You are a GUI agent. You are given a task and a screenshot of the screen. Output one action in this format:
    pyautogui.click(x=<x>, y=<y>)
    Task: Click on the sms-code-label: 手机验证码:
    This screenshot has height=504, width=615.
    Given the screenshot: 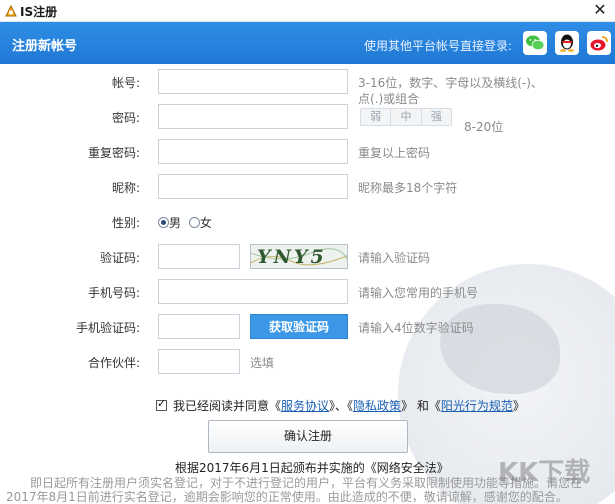 What is the action you would take?
    pyautogui.click(x=107, y=328)
    